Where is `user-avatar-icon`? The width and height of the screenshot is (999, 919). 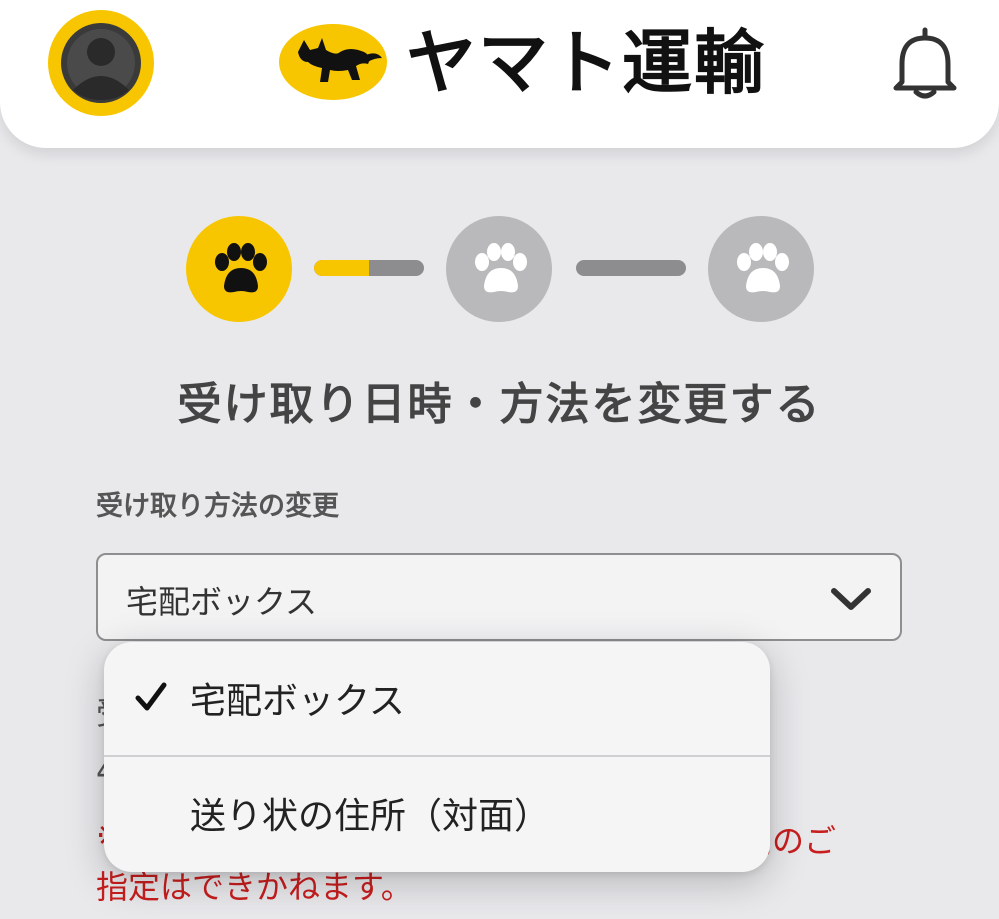
user-avatar-icon is located at coordinates (101, 63).